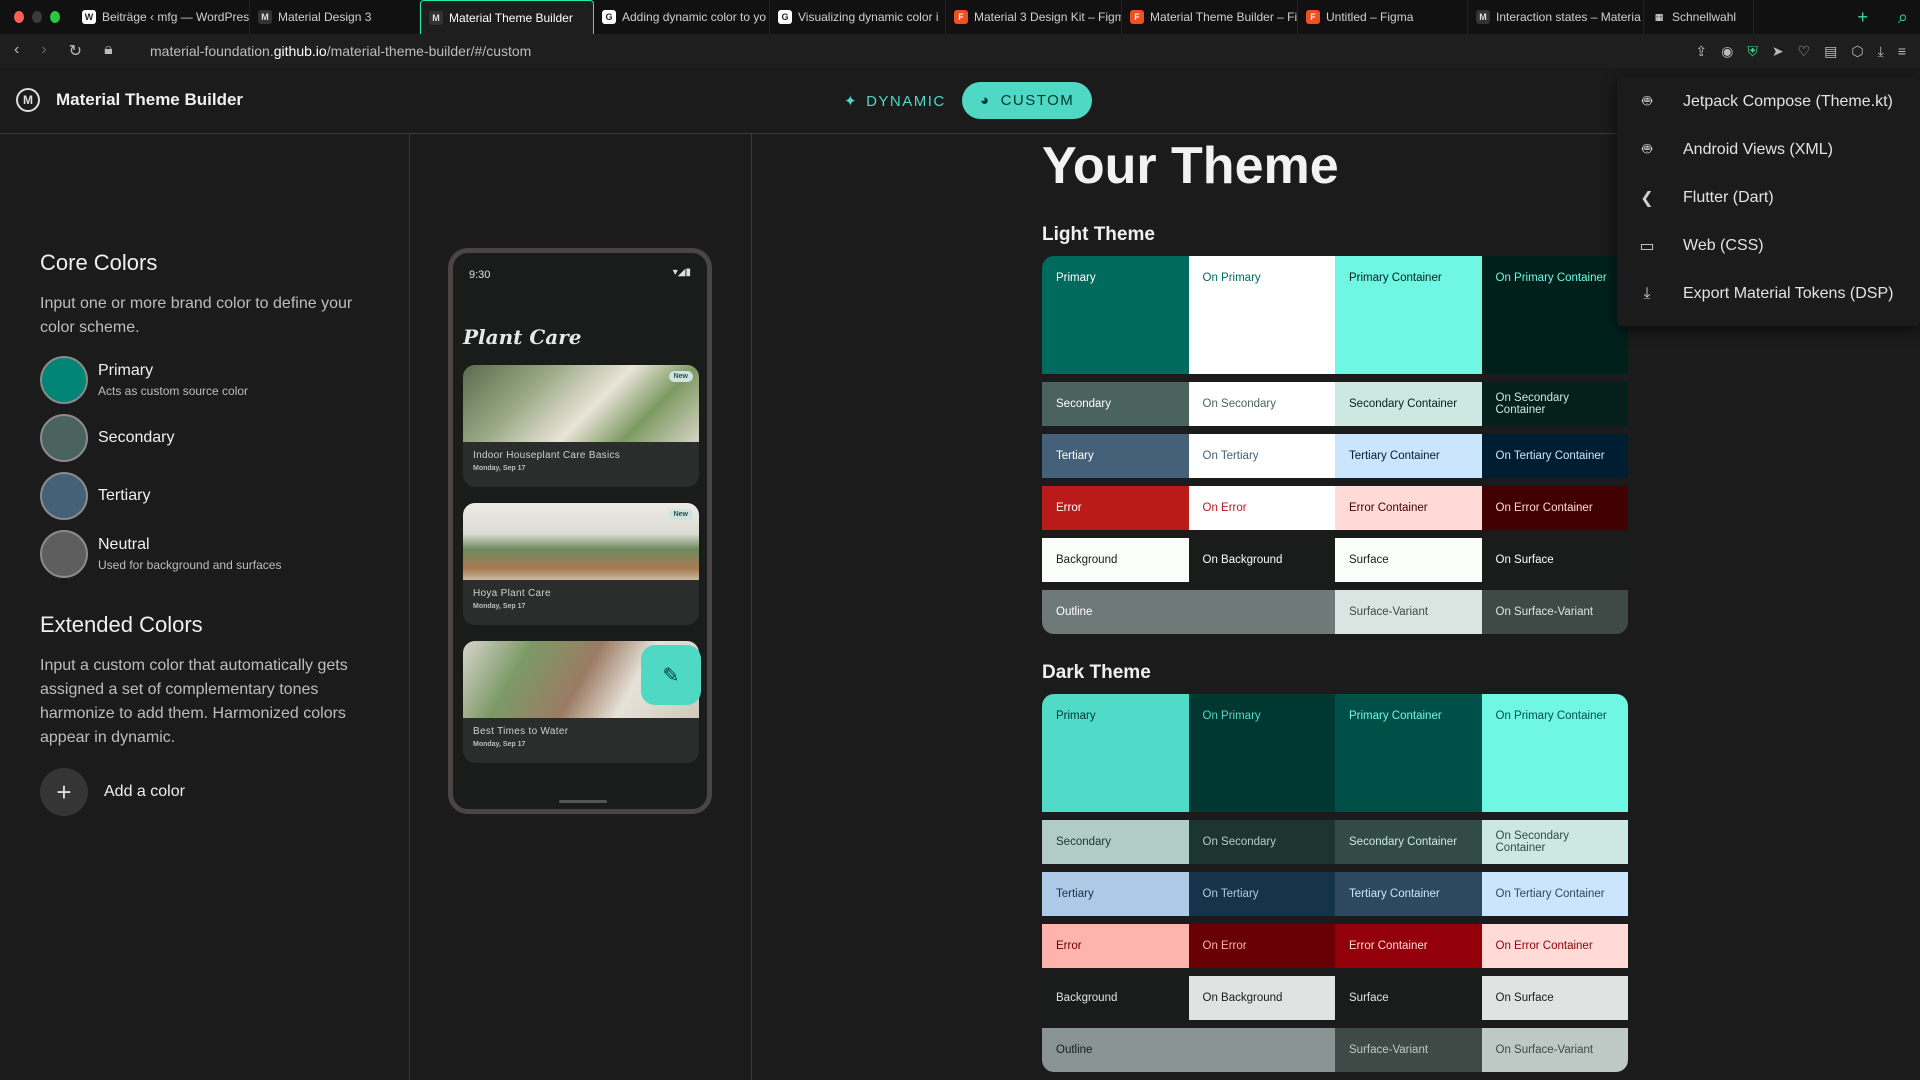 This screenshot has width=1920, height=1080. I want to click on browser-tab: W Beiträge ‹ mfg — WordPres, so click(162, 17).